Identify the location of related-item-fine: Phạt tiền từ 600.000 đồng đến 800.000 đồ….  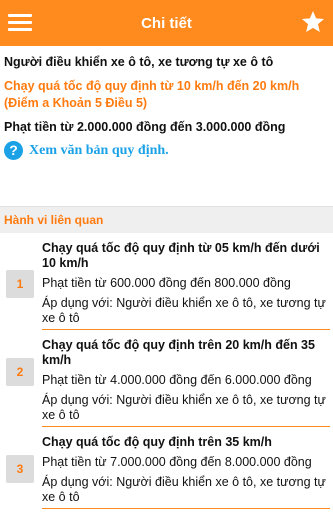
(166, 283).